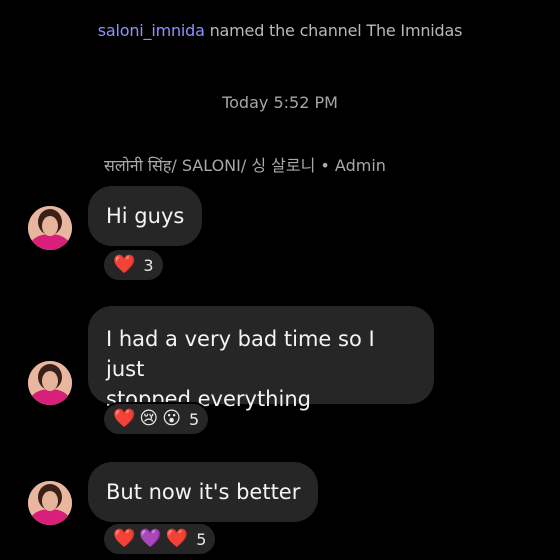 The width and height of the screenshot is (560, 560). Describe the element at coordinates (280, 102) in the screenshot. I see `timestamp: Today 5:52 PM` at that location.